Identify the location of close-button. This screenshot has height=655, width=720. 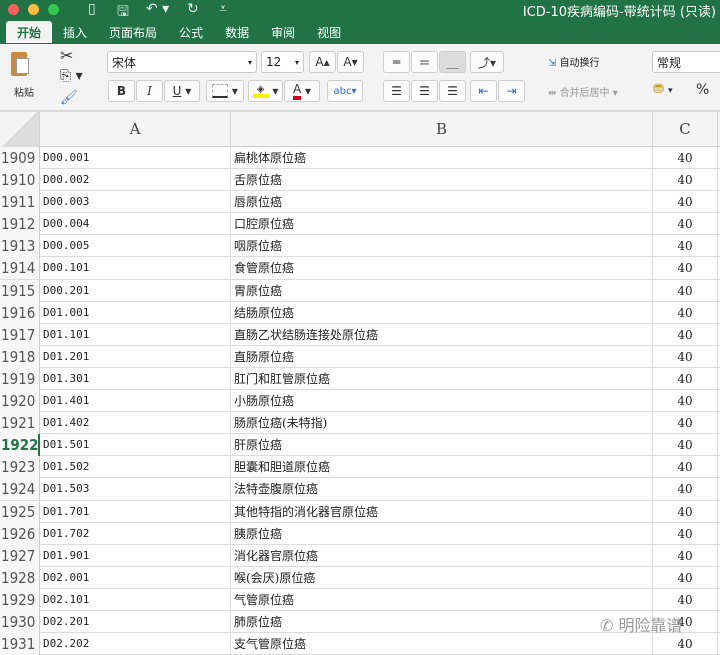
(13, 9).